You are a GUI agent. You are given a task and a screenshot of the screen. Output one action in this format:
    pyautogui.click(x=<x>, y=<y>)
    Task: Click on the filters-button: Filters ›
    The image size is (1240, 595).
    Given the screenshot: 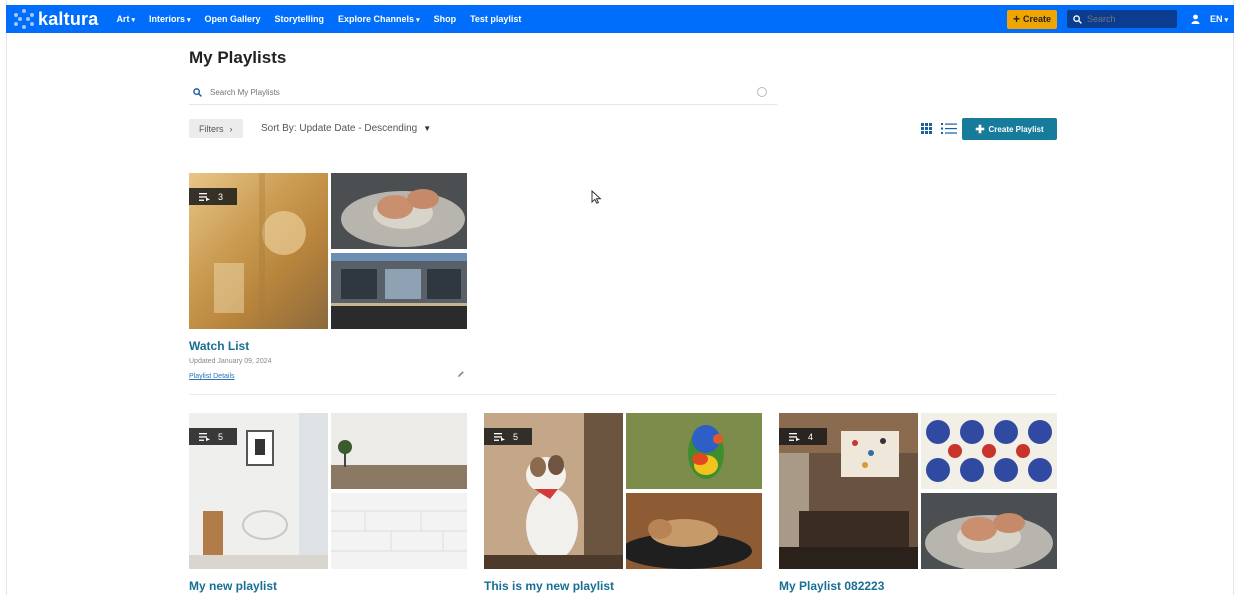 What is the action you would take?
    pyautogui.click(x=216, y=128)
    